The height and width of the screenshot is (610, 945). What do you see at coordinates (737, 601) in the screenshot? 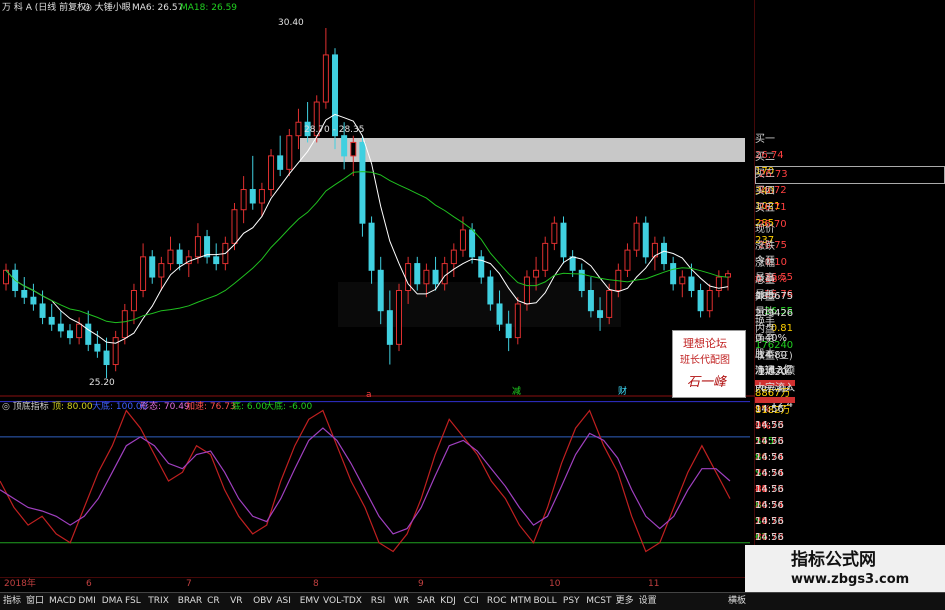
I see `tab-right: 横板` at bounding box center [737, 601].